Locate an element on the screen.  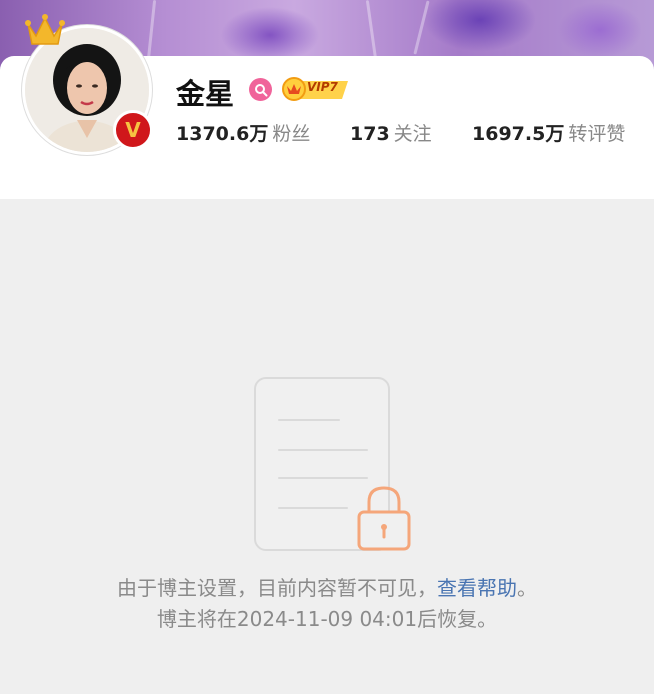
notice-line-2: 博主将在2024-11-09 04:01后恢复。 is located at coordinates (327, 619).